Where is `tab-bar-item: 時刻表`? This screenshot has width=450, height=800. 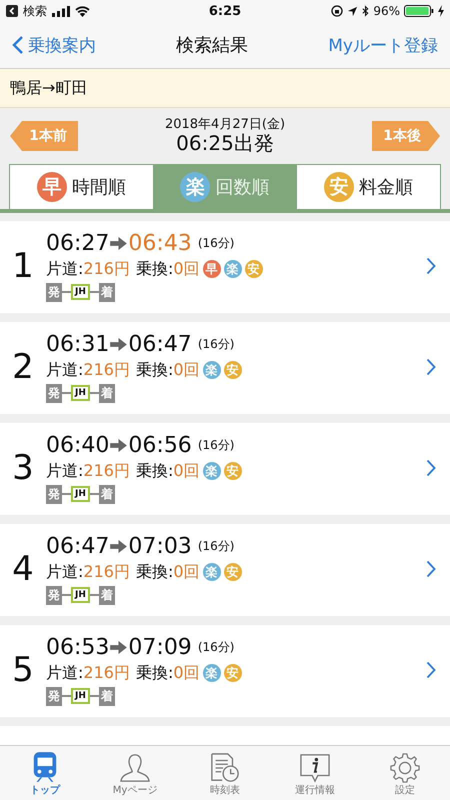 tab-bar-item: 時刻表 is located at coordinates (225, 773).